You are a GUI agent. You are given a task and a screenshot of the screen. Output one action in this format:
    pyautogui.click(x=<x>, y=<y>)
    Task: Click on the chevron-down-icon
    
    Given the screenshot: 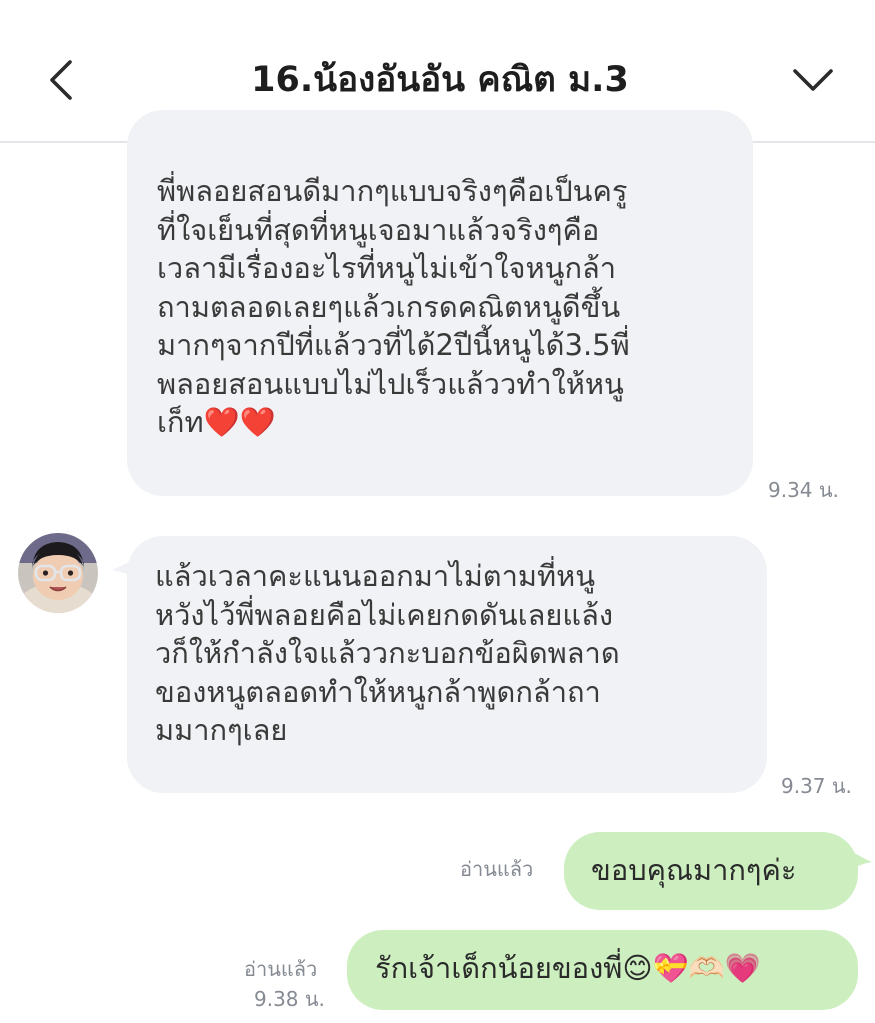 What is the action you would take?
    pyautogui.click(x=813, y=79)
    